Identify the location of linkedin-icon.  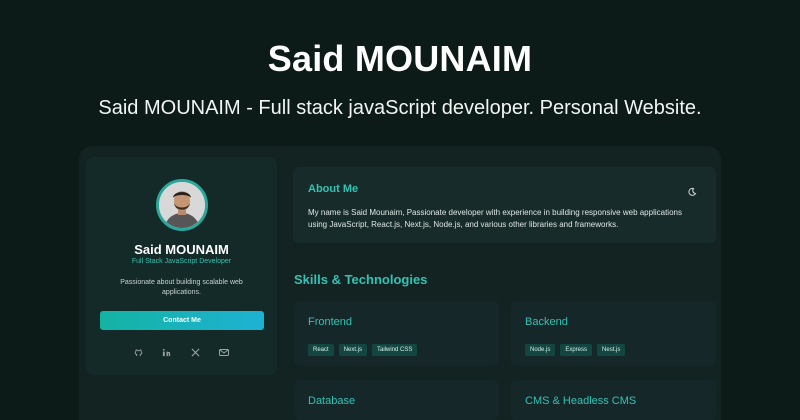
(167, 352).